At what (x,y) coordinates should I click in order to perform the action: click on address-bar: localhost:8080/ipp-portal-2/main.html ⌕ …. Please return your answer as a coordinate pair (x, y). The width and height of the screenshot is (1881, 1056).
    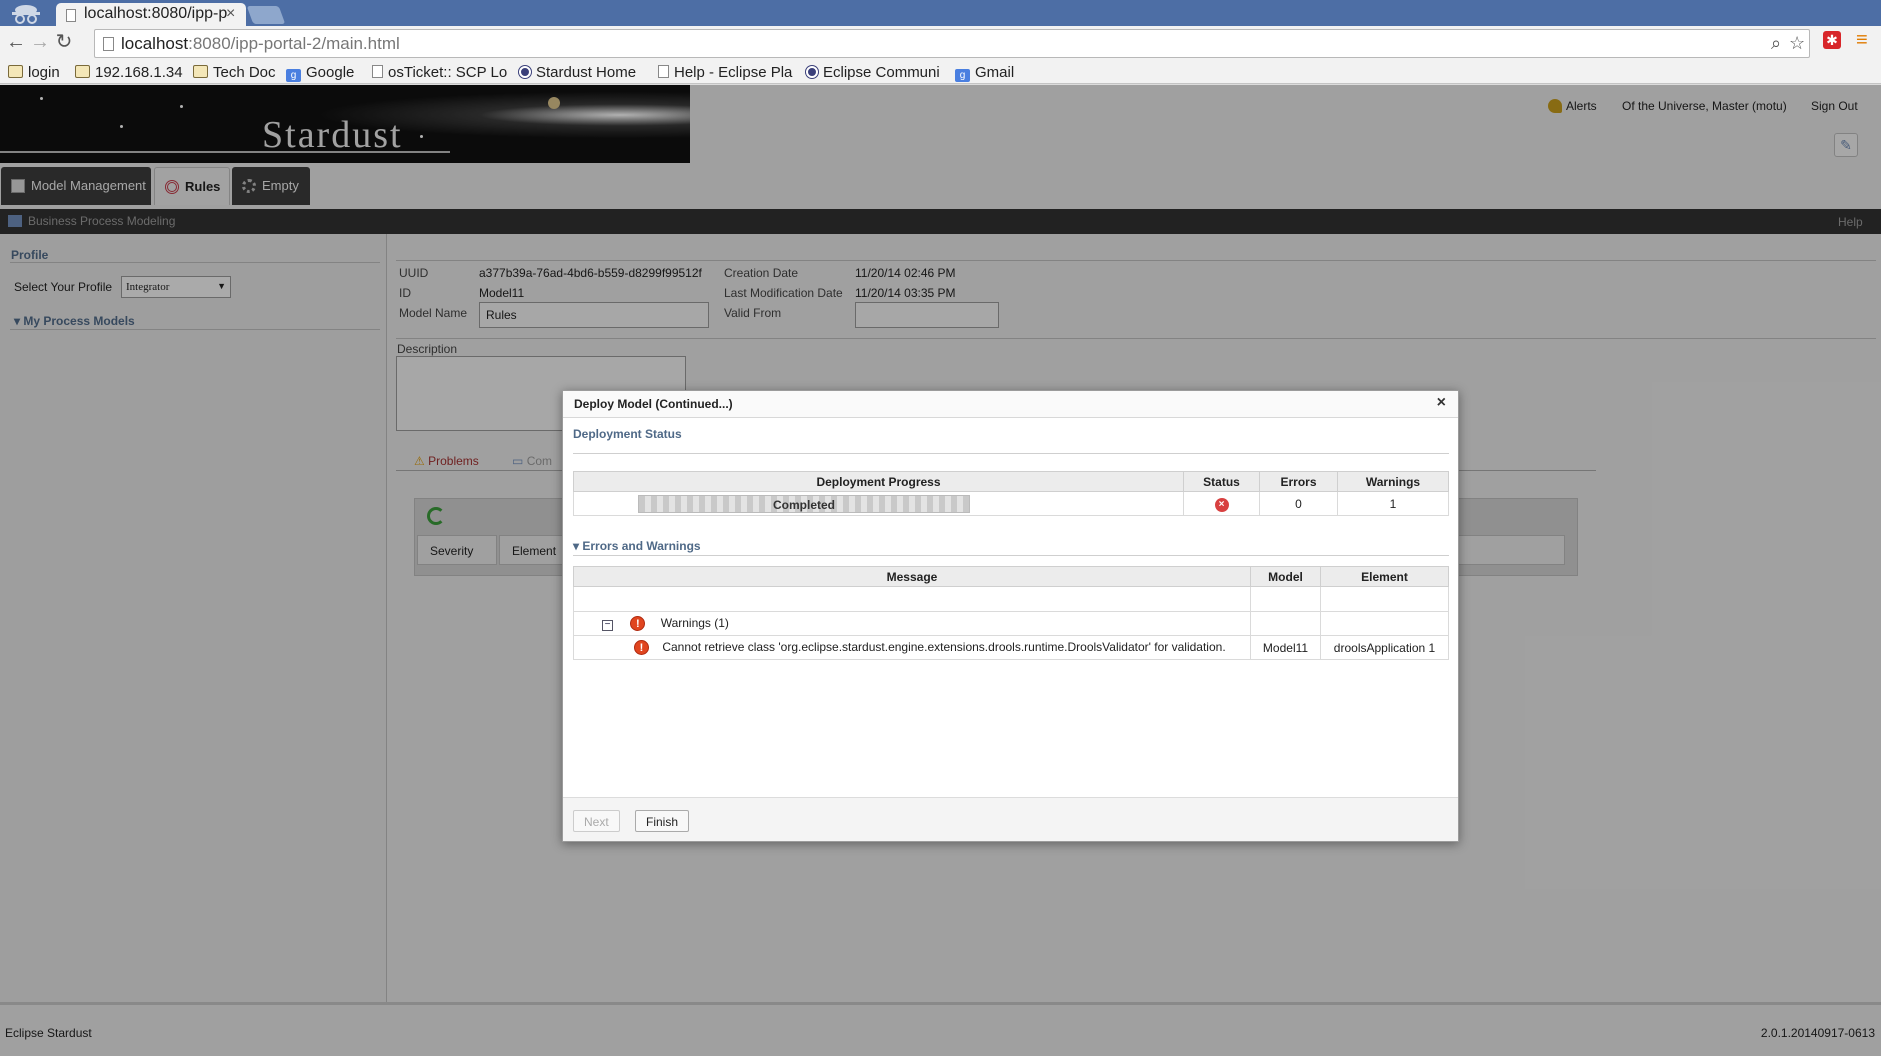
    Looking at the image, I should click on (952, 43).